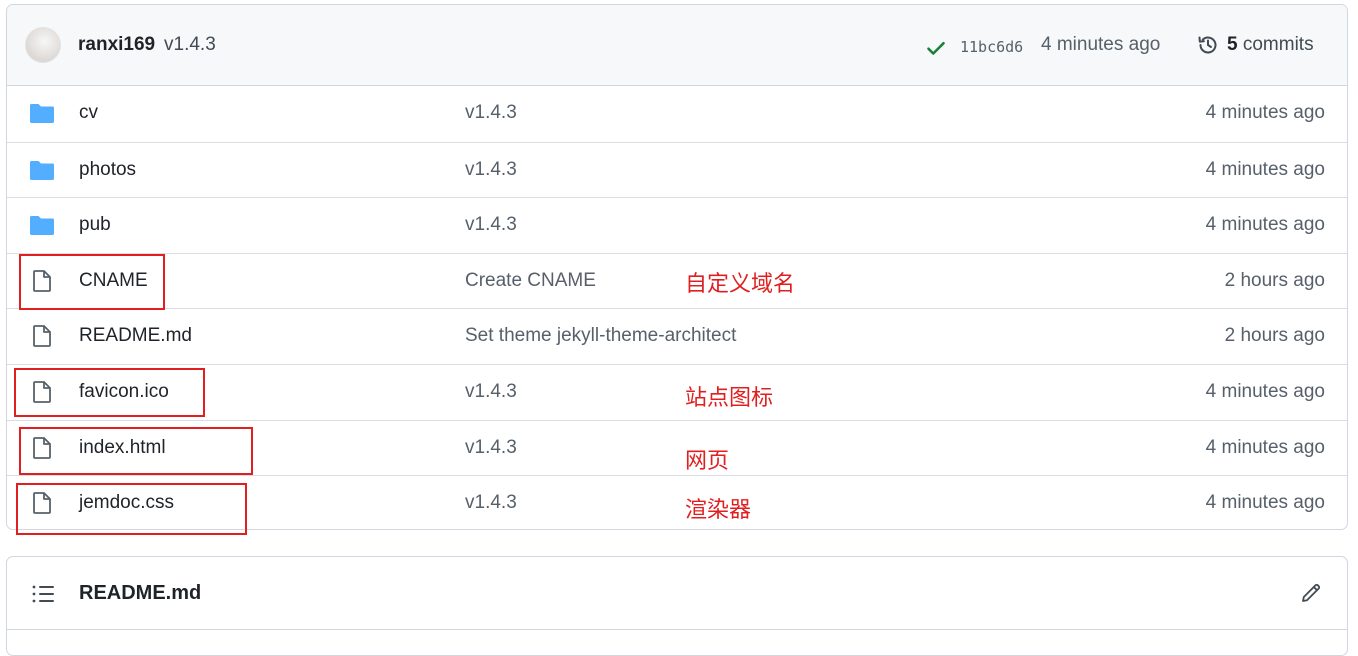 The height and width of the screenshot is (656, 1358). Describe the element at coordinates (131, 509) in the screenshot. I see `highlight-box-css` at that location.